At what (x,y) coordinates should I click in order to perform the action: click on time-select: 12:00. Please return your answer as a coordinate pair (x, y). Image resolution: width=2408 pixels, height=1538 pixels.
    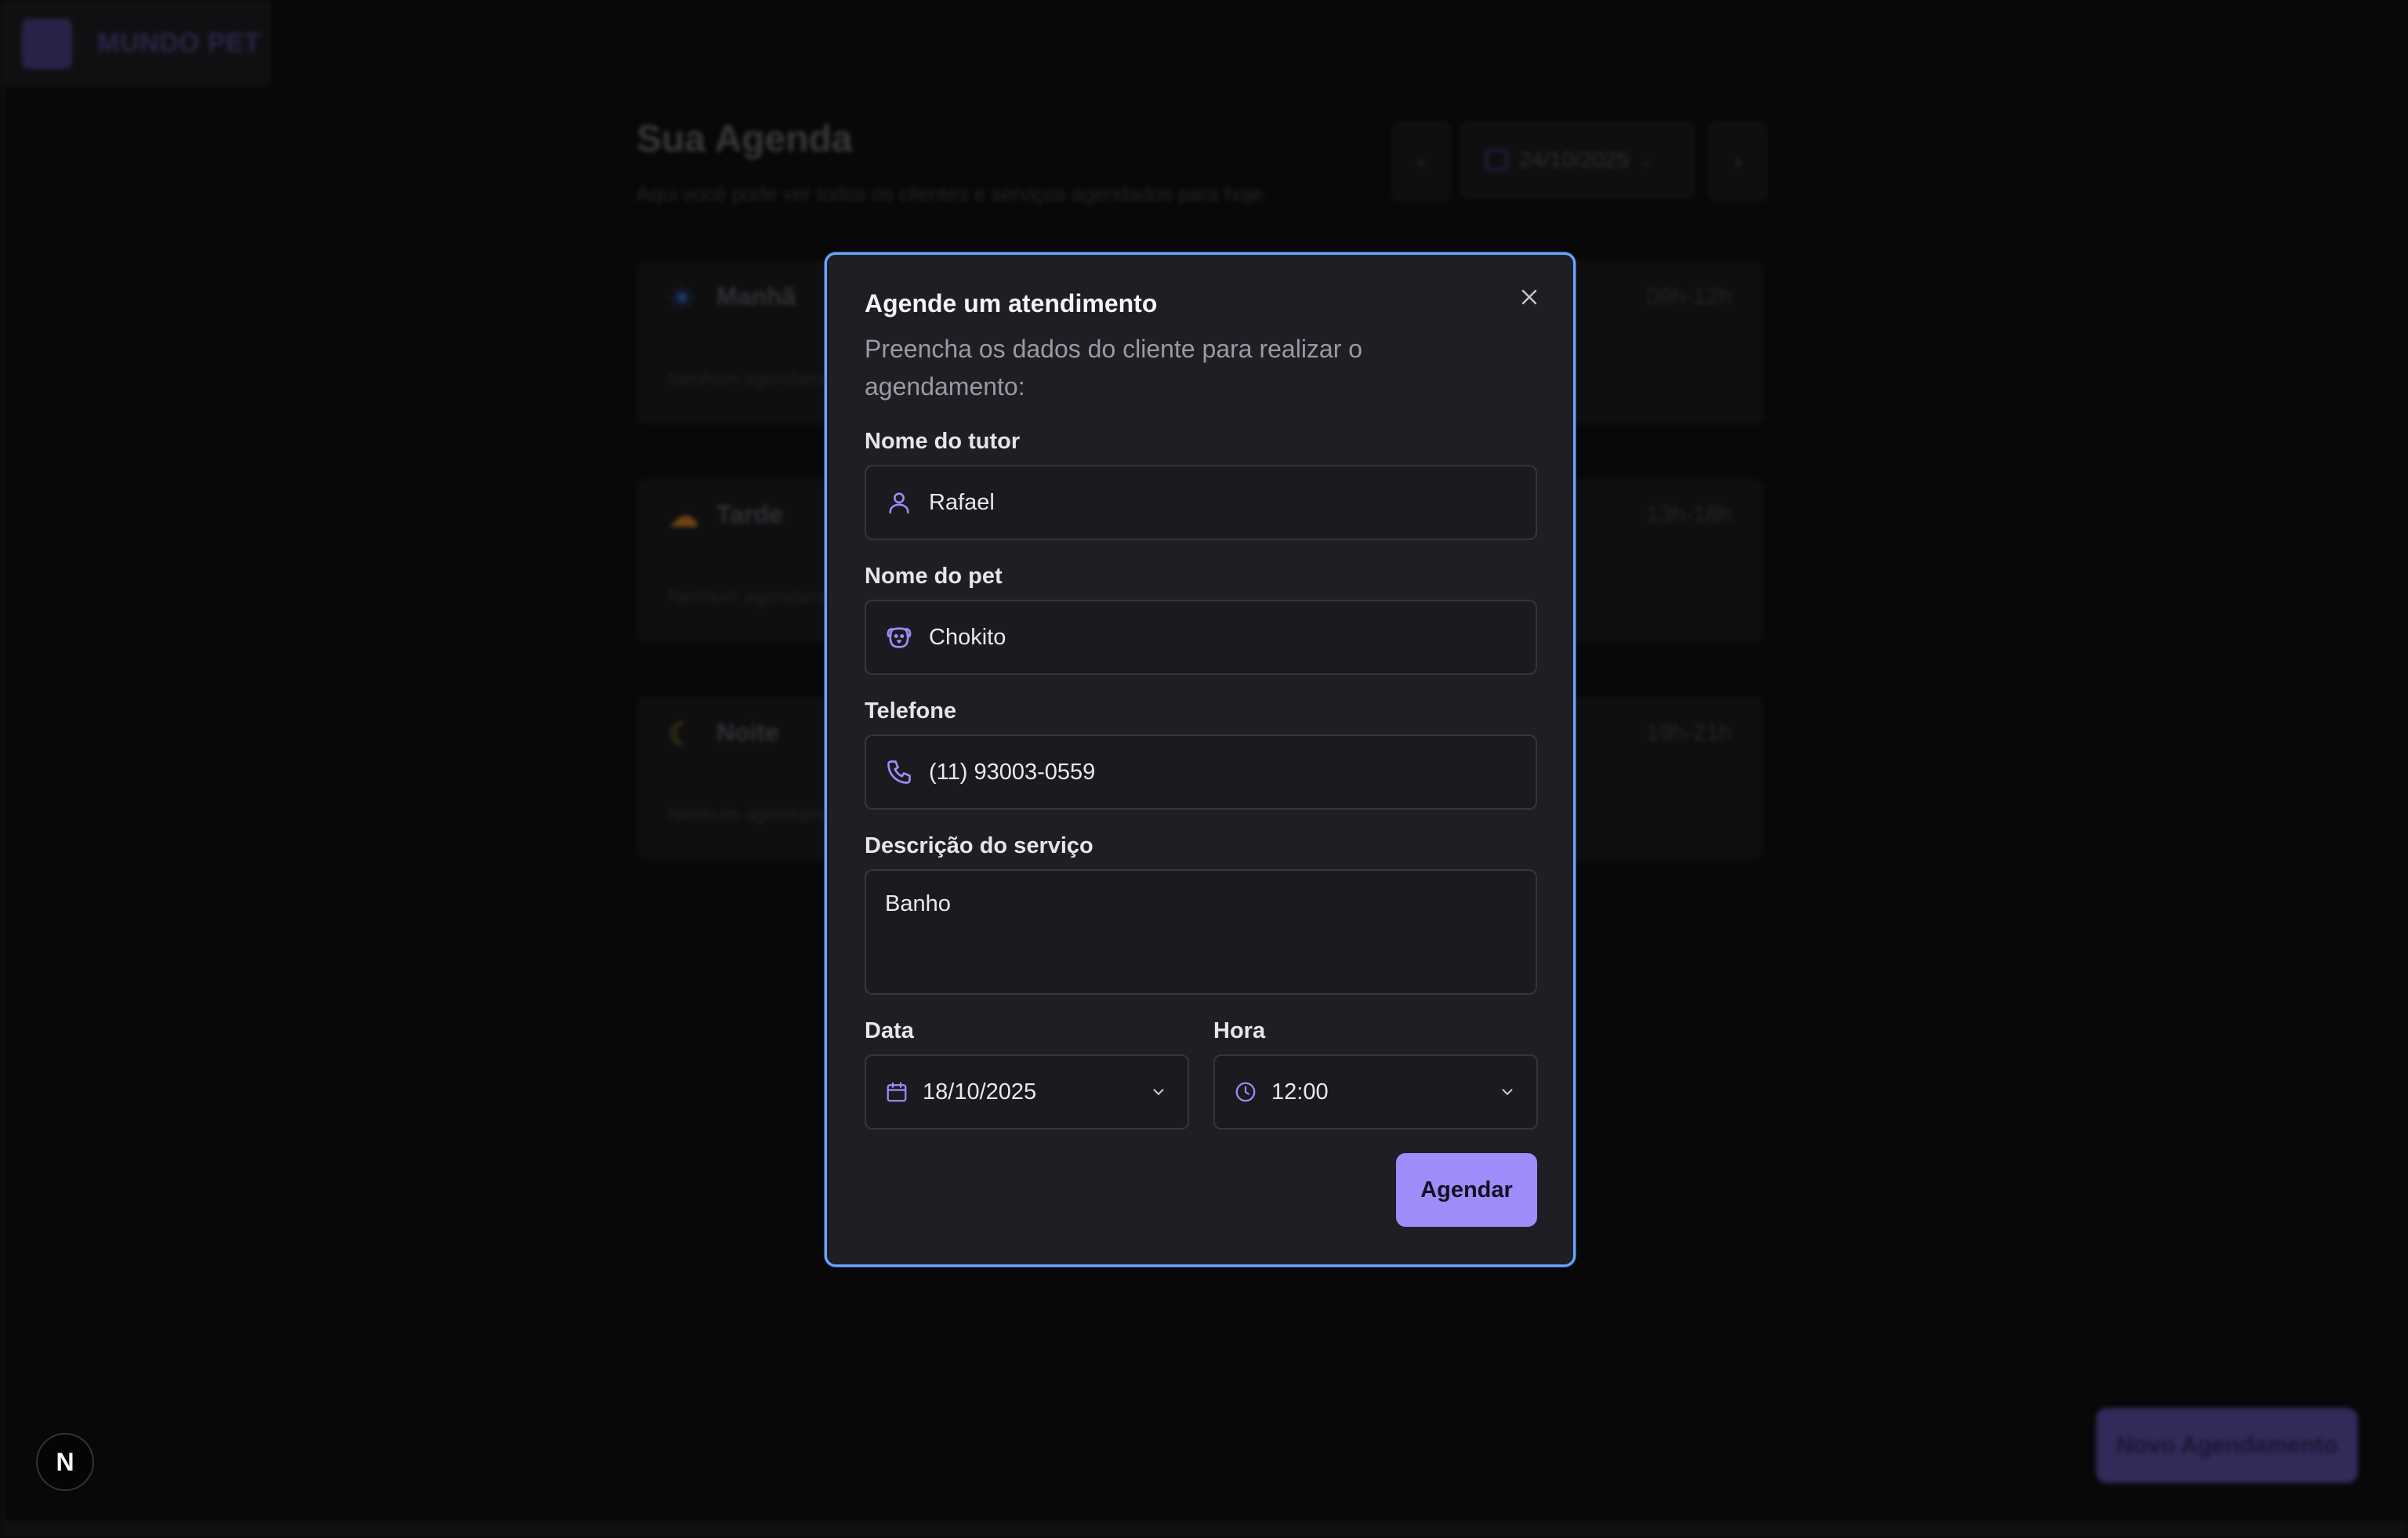
    Looking at the image, I should click on (1375, 1092).